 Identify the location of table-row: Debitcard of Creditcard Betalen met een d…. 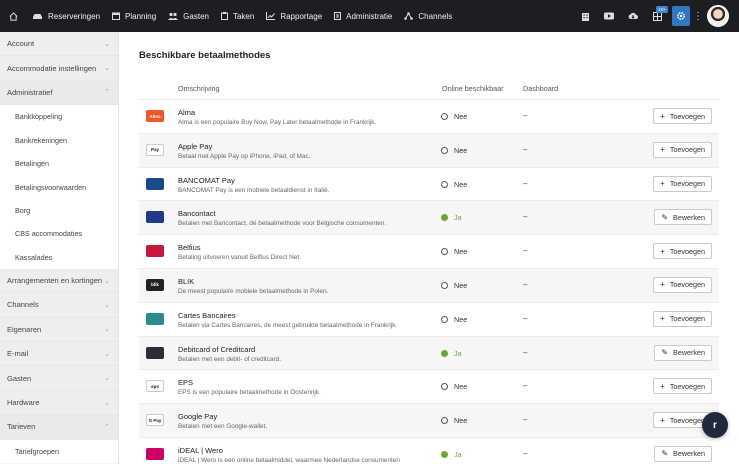
(429, 352).